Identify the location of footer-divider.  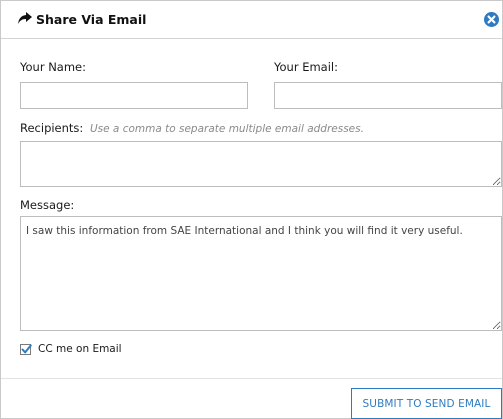
(251, 378).